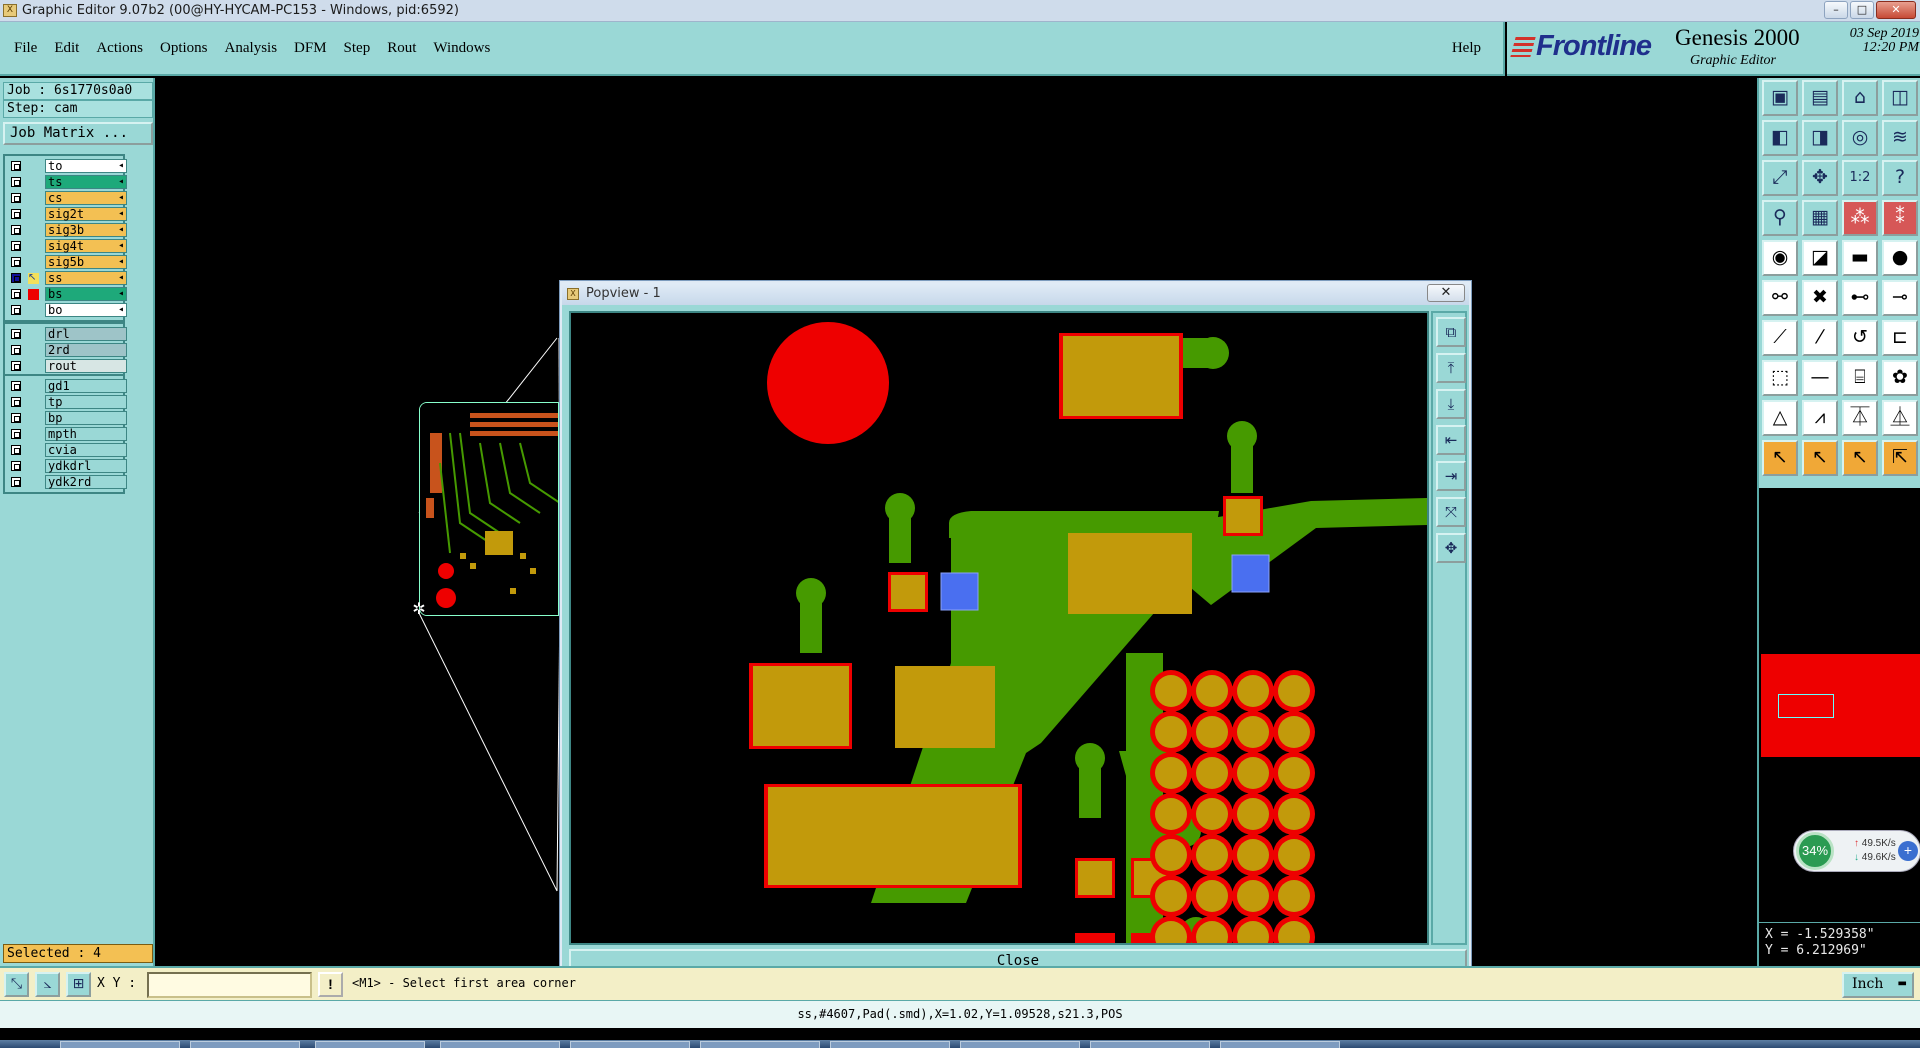 The width and height of the screenshot is (1920, 1048). Describe the element at coordinates (357, 48) in the screenshot. I see `menu-step: Step` at that location.